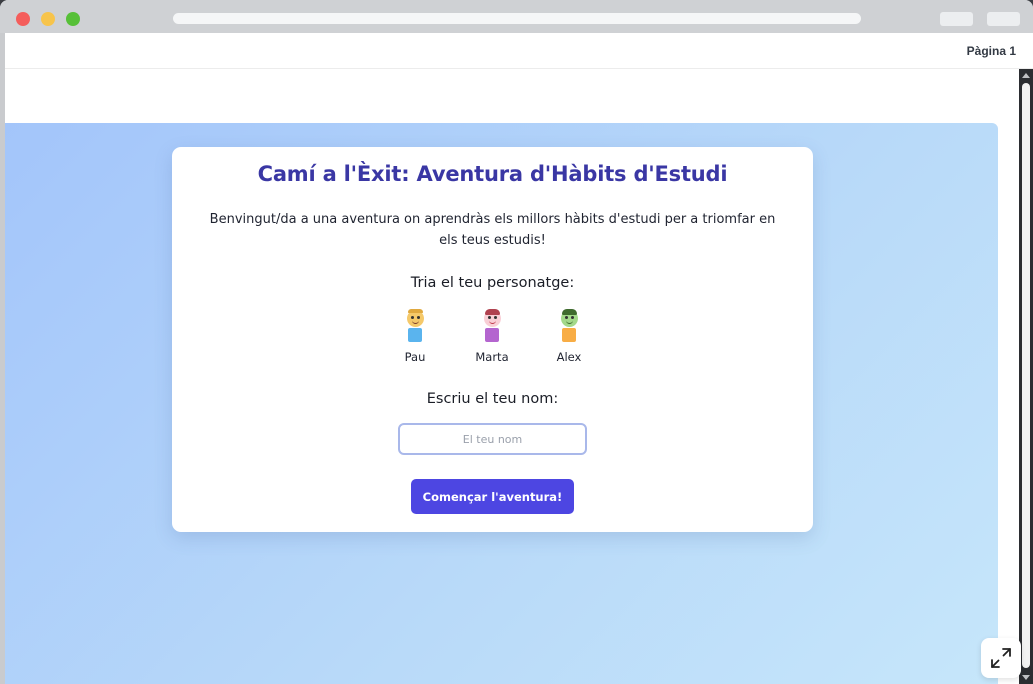 Image resolution: width=1033 pixels, height=684 pixels. I want to click on boy-character-icon, so click(415, 318).